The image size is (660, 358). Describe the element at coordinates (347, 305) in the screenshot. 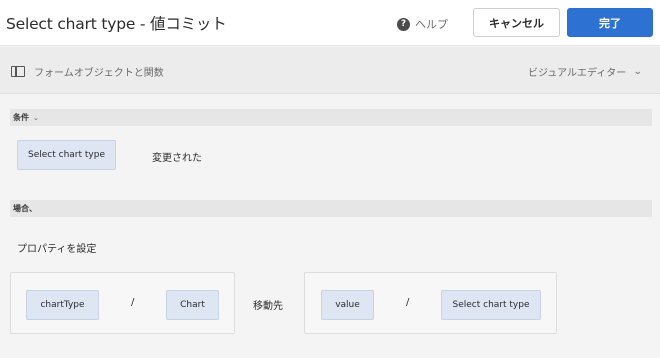

I see `value-token: value` at that location.